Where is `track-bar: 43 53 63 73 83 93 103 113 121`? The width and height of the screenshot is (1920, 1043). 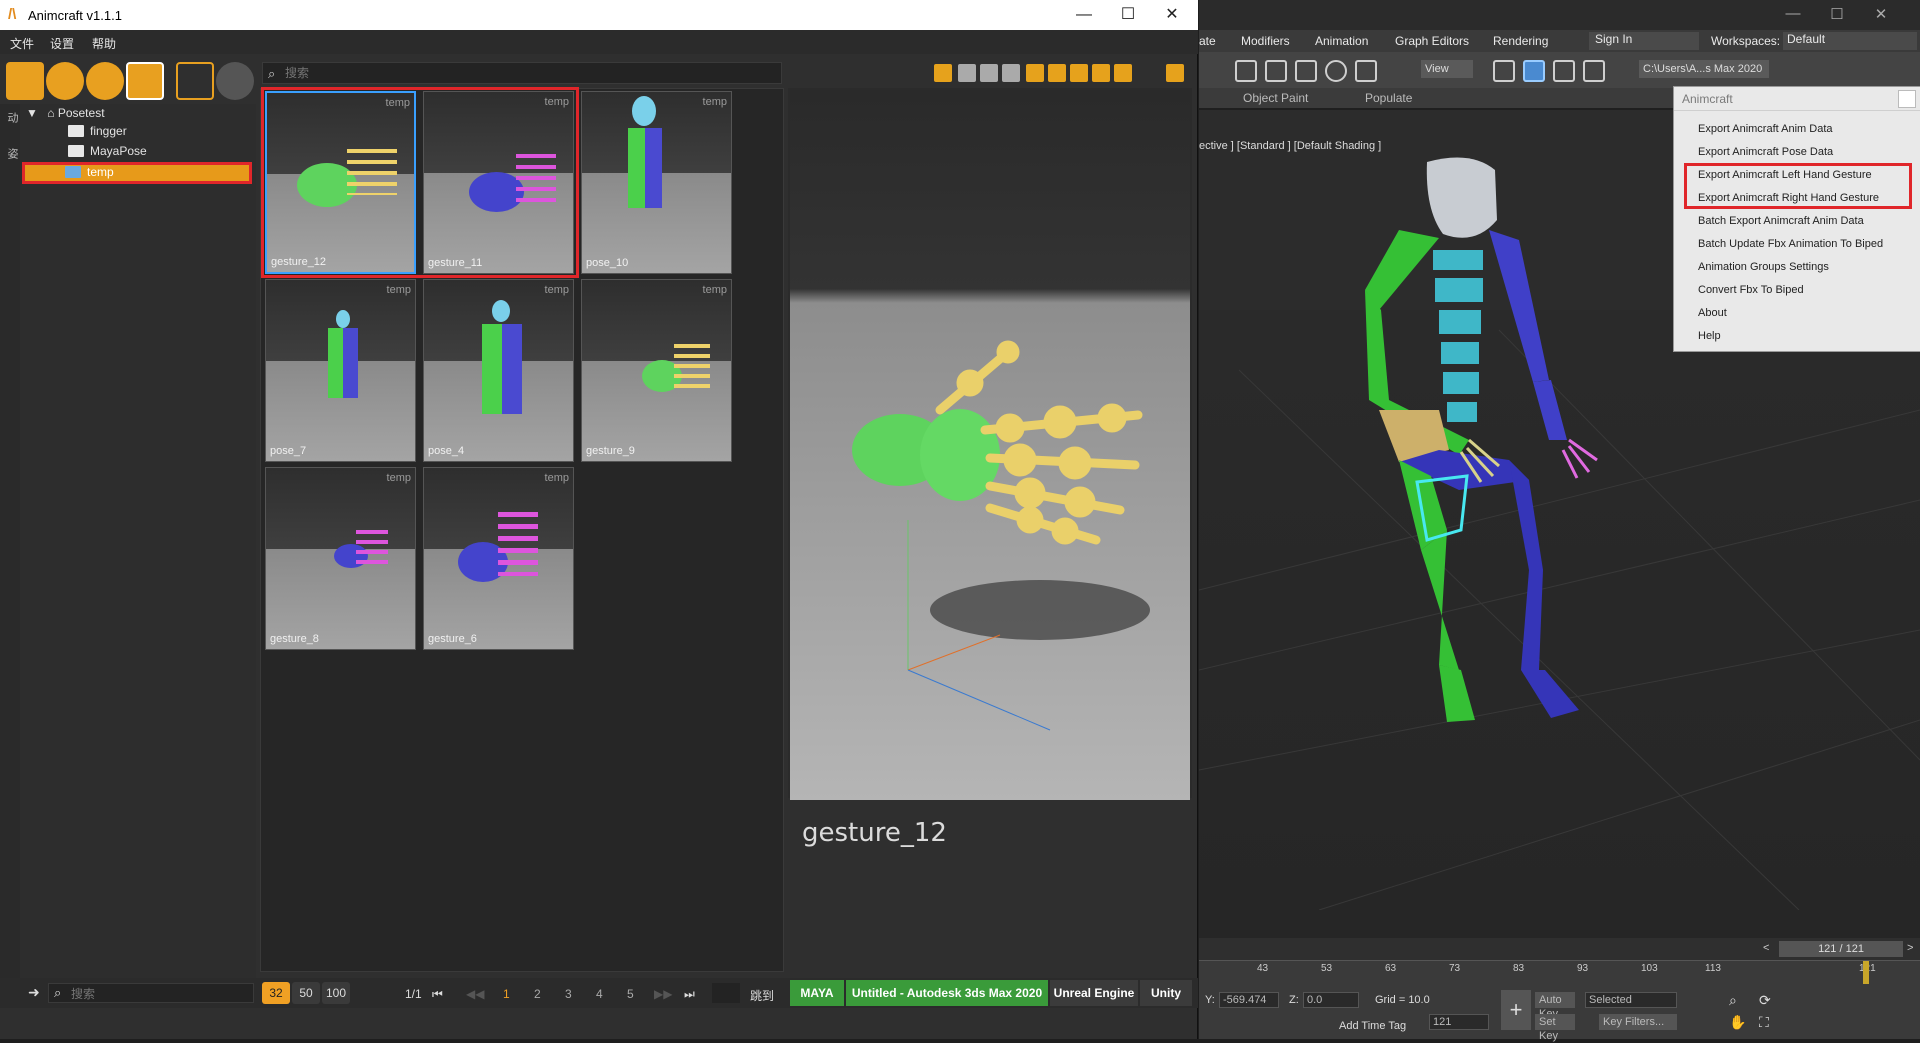 track-bar: 43 53 63 73 83 93 103 113 121 is located at coordinates (1559, 972).